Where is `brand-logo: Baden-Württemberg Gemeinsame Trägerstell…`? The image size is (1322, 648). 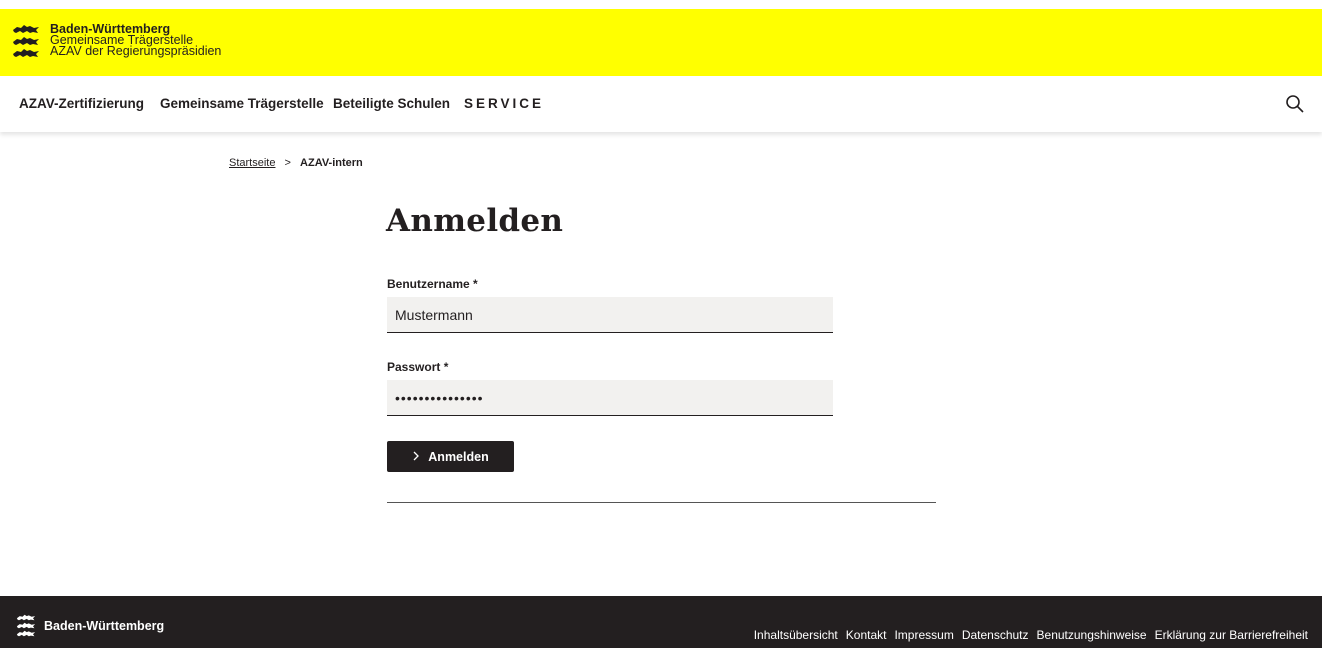 brand-logo: Baden-Württemberg Gemeinsame Trägerstell… is located at coordinates (117, 40).